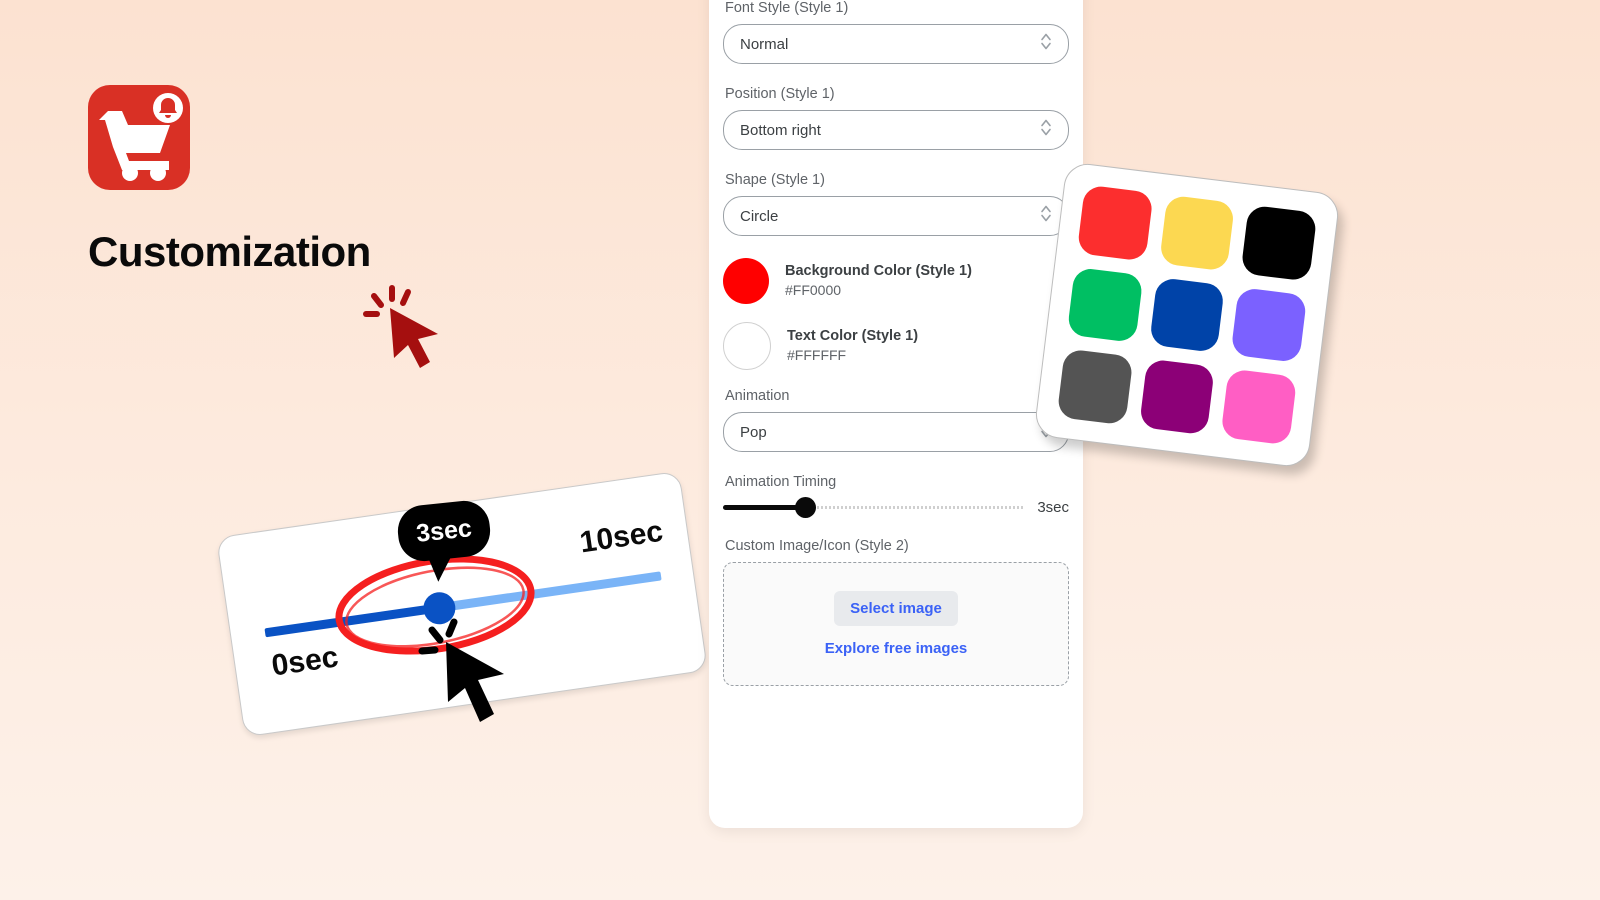 The width and height of the screenshot is (1600, 900). Describe the element at coordinates (764, 507) in the screenshot. I see `slider-filled-track` at that location.